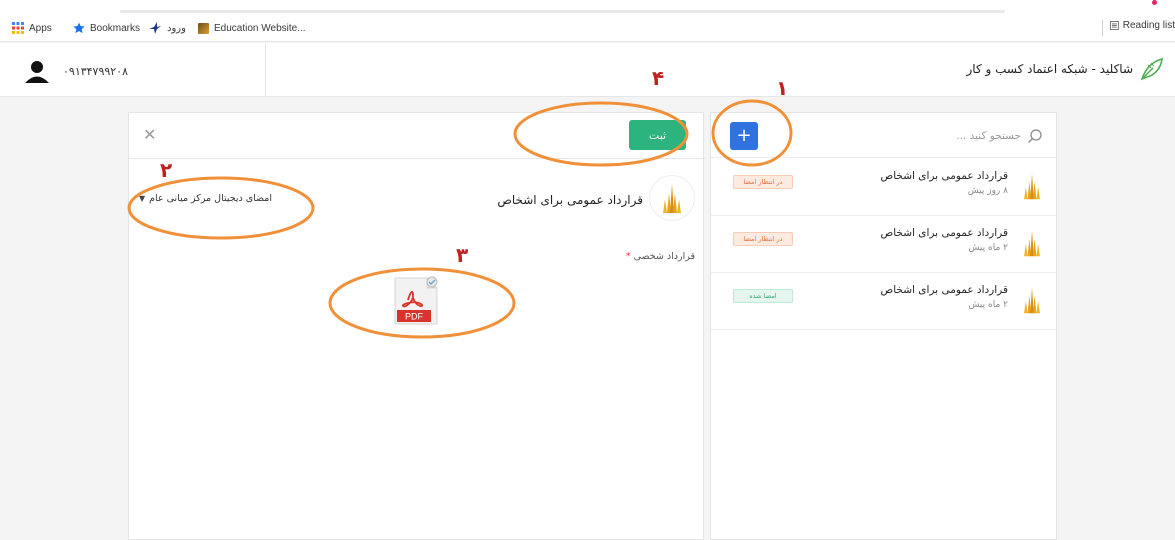  Describe the element at coordinates (37, 71) in the screenshot. I see `user-avatar-icon` at that location.